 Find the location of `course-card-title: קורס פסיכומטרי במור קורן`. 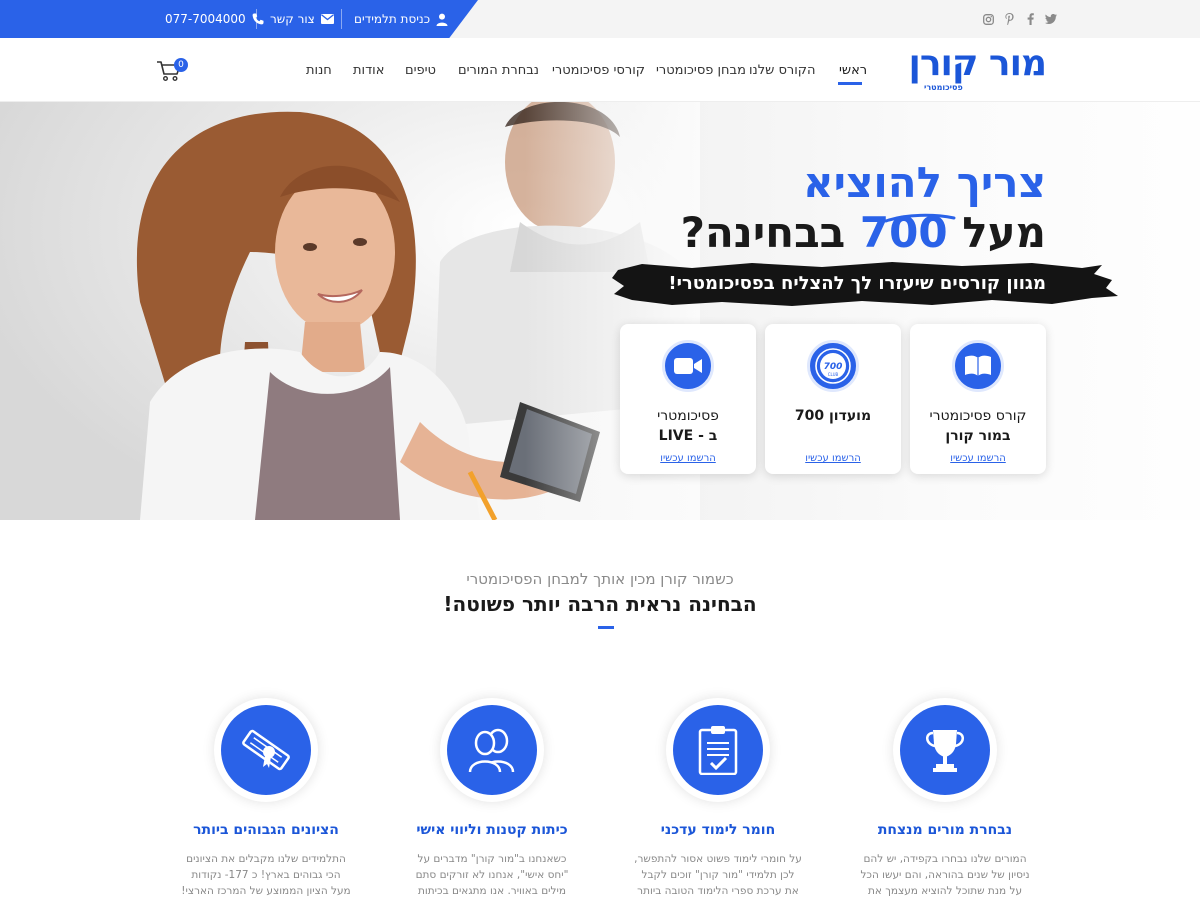

course-card-title: קורס פסיכומטרי במור קורן is located at coordinates (978, 426).